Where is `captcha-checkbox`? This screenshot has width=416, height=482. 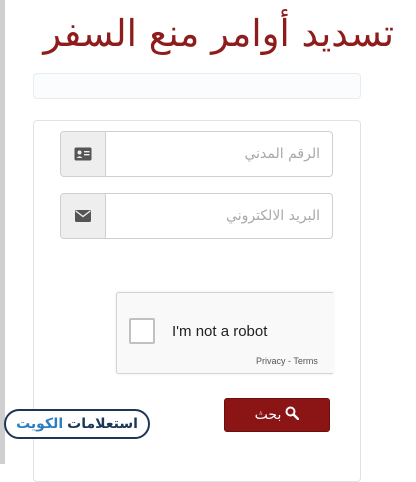
captcha-checkbox is located at coordinates (142, 331).